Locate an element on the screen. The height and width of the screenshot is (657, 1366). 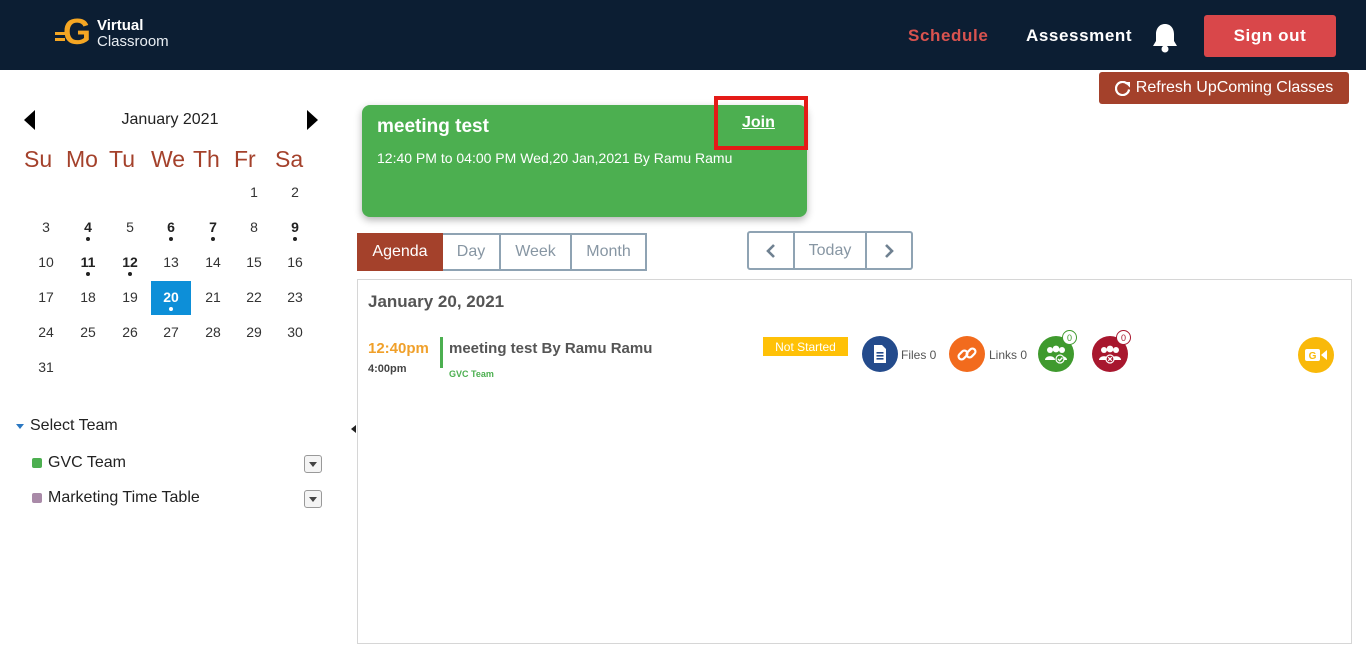
calendar-day-number: 17 is located at coordinates (46, 297).